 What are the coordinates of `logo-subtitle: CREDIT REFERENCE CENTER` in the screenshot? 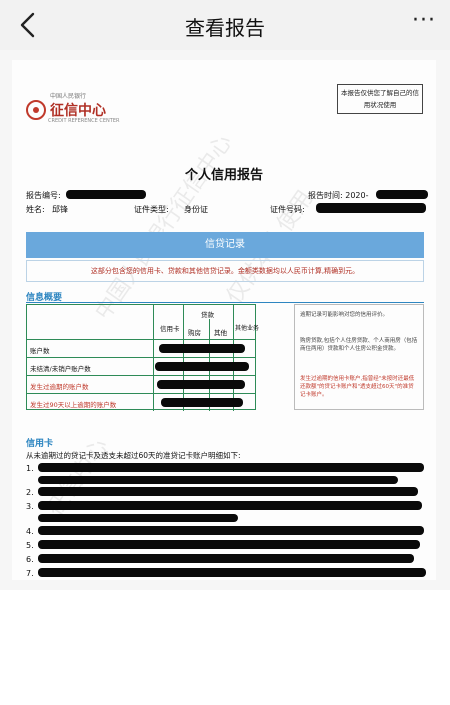 It's located at (84, 121).